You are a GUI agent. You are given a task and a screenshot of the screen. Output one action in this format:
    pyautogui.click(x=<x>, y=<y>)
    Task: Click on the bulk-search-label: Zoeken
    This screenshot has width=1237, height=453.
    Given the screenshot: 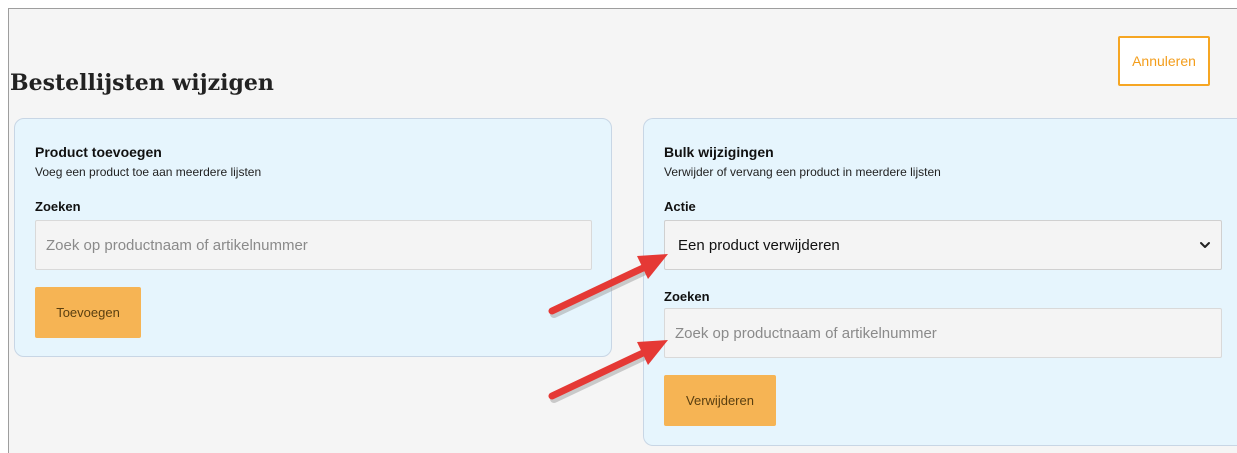 What is the action you would take?
    pyautogui.click(x=687, y=296)
    